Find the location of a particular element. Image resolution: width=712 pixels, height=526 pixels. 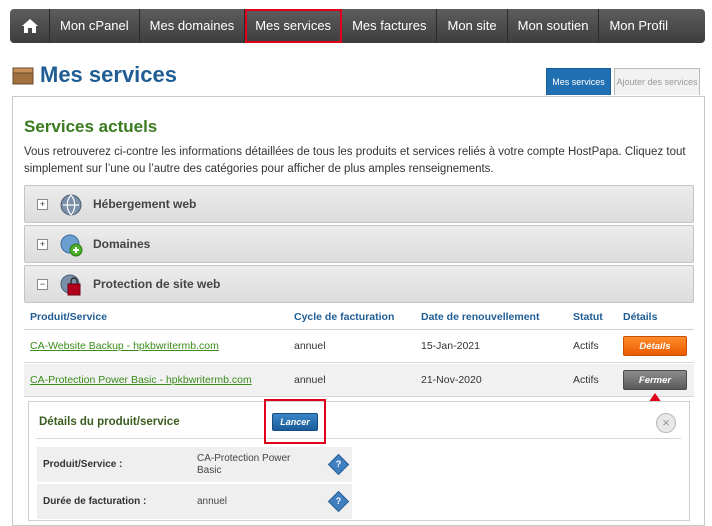

launch-highlight: Lancer is located at coordinates (295, 421).